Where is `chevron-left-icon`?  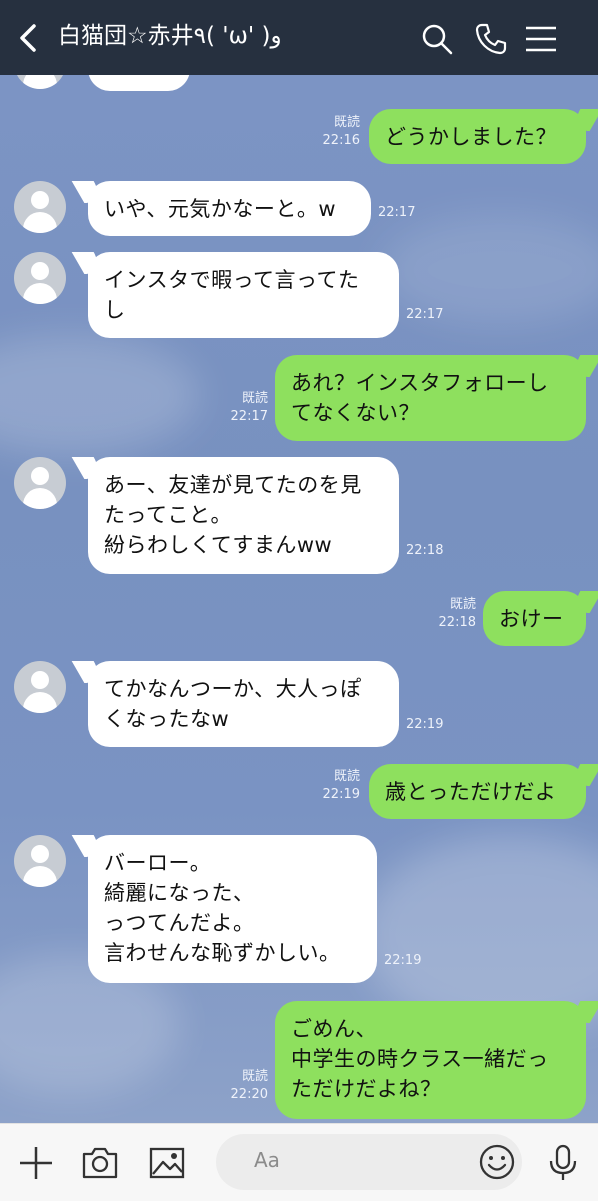 chevron-left-icon is located at coordinates (28, 38).